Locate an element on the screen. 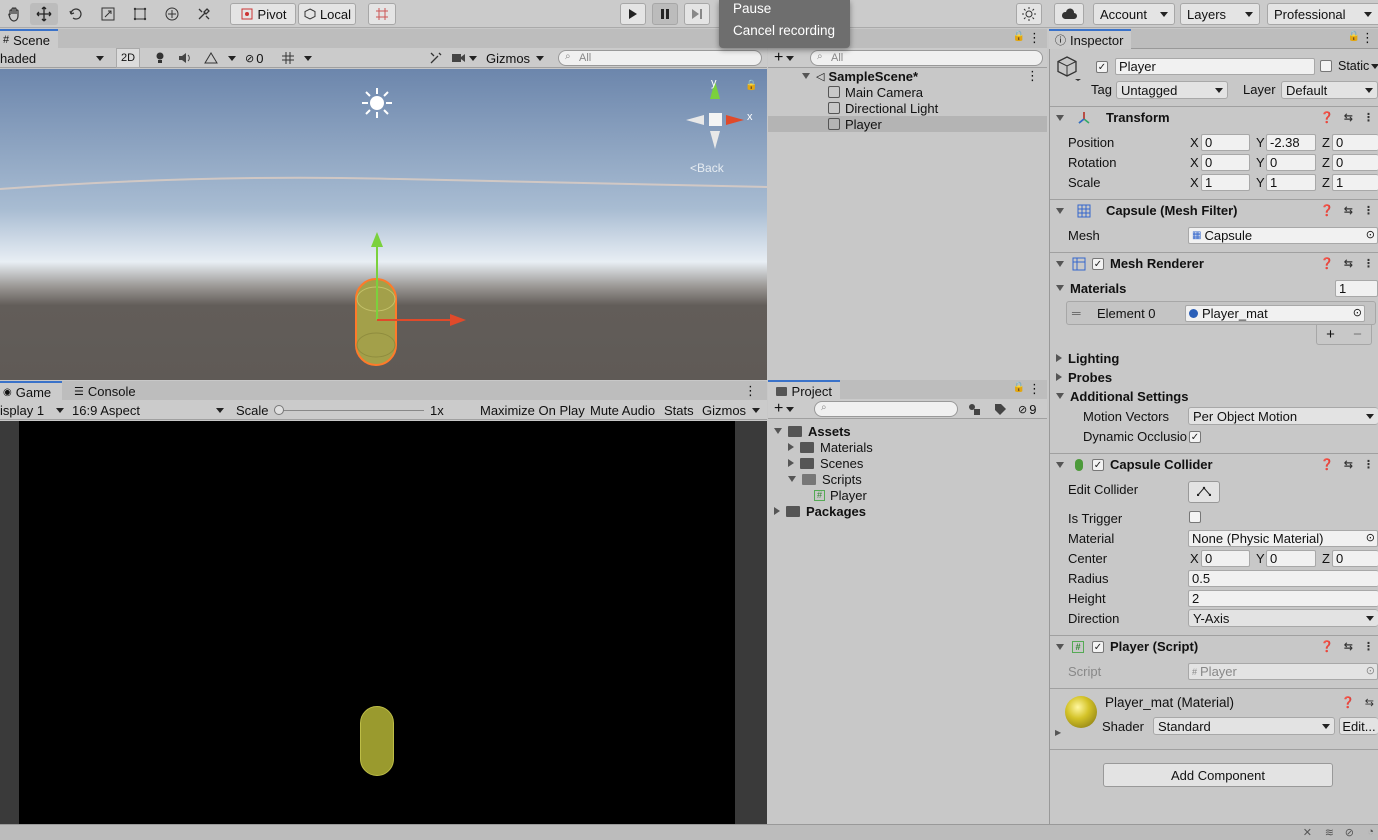 The image size is (1378, 840). local-toggle: Local is located at coordinates (327, 14).